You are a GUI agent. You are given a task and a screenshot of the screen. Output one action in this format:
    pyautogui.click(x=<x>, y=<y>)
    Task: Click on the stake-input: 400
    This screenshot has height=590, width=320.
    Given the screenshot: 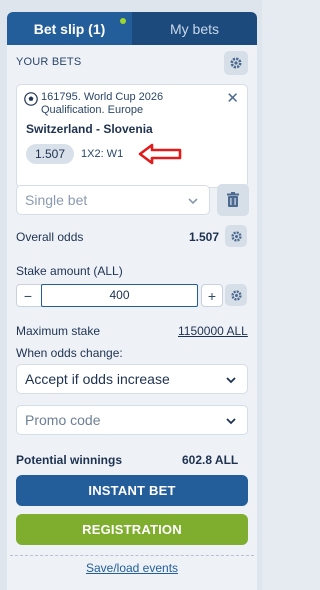 What is the action you would take?
    pyautogui.click(x=119, y=295)
    